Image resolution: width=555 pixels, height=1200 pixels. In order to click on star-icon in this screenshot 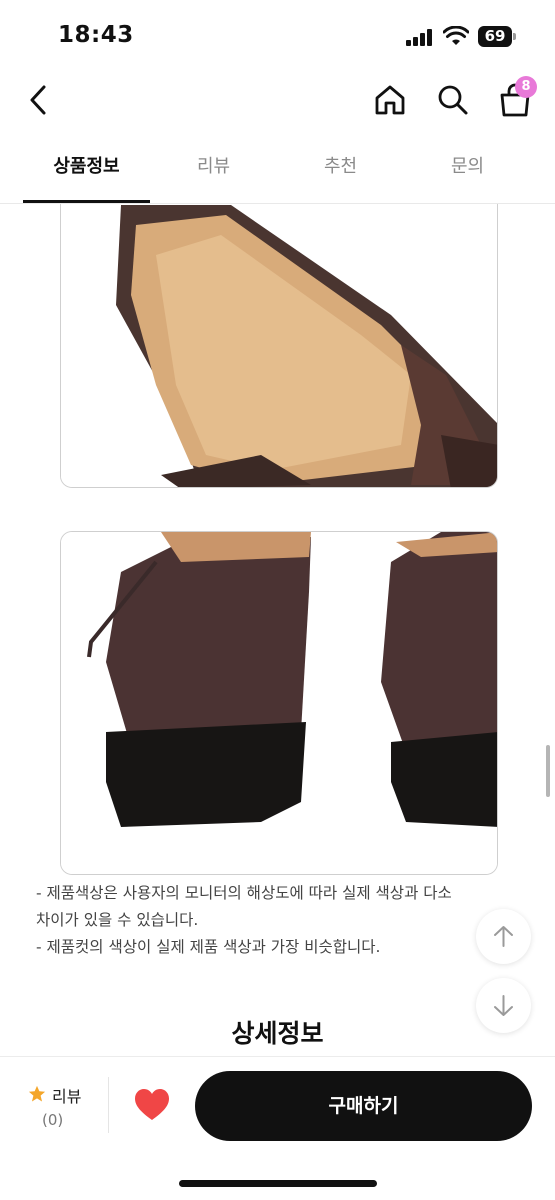, I will do `click(37, 1093)`.